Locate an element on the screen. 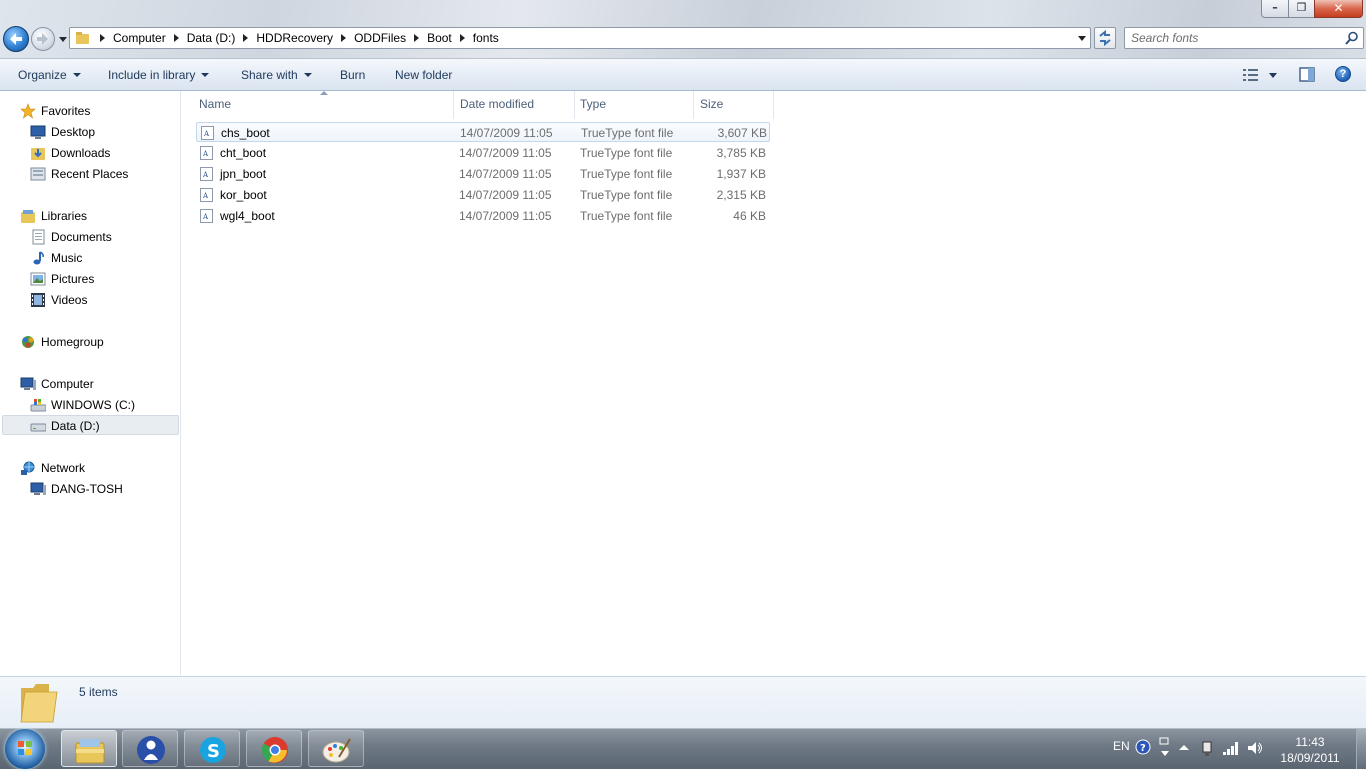 Image resolution: width=1366 pixels, height=772 pixels. system-clock: 11:43 18/09/2011 is located at coordinates (1310, 750).